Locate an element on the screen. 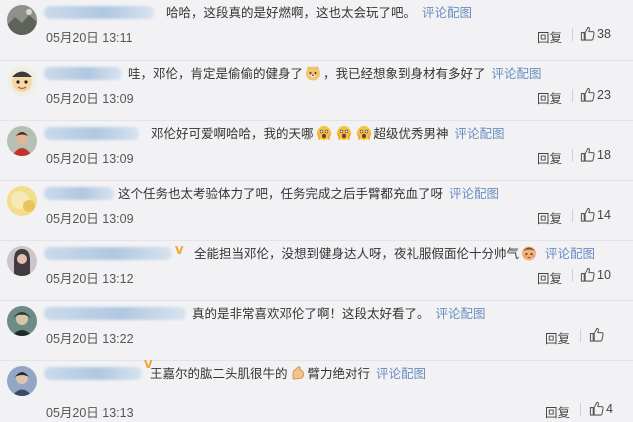  comment-timestamp: 05月20日 13:13 is located at coordinates (90, 413).